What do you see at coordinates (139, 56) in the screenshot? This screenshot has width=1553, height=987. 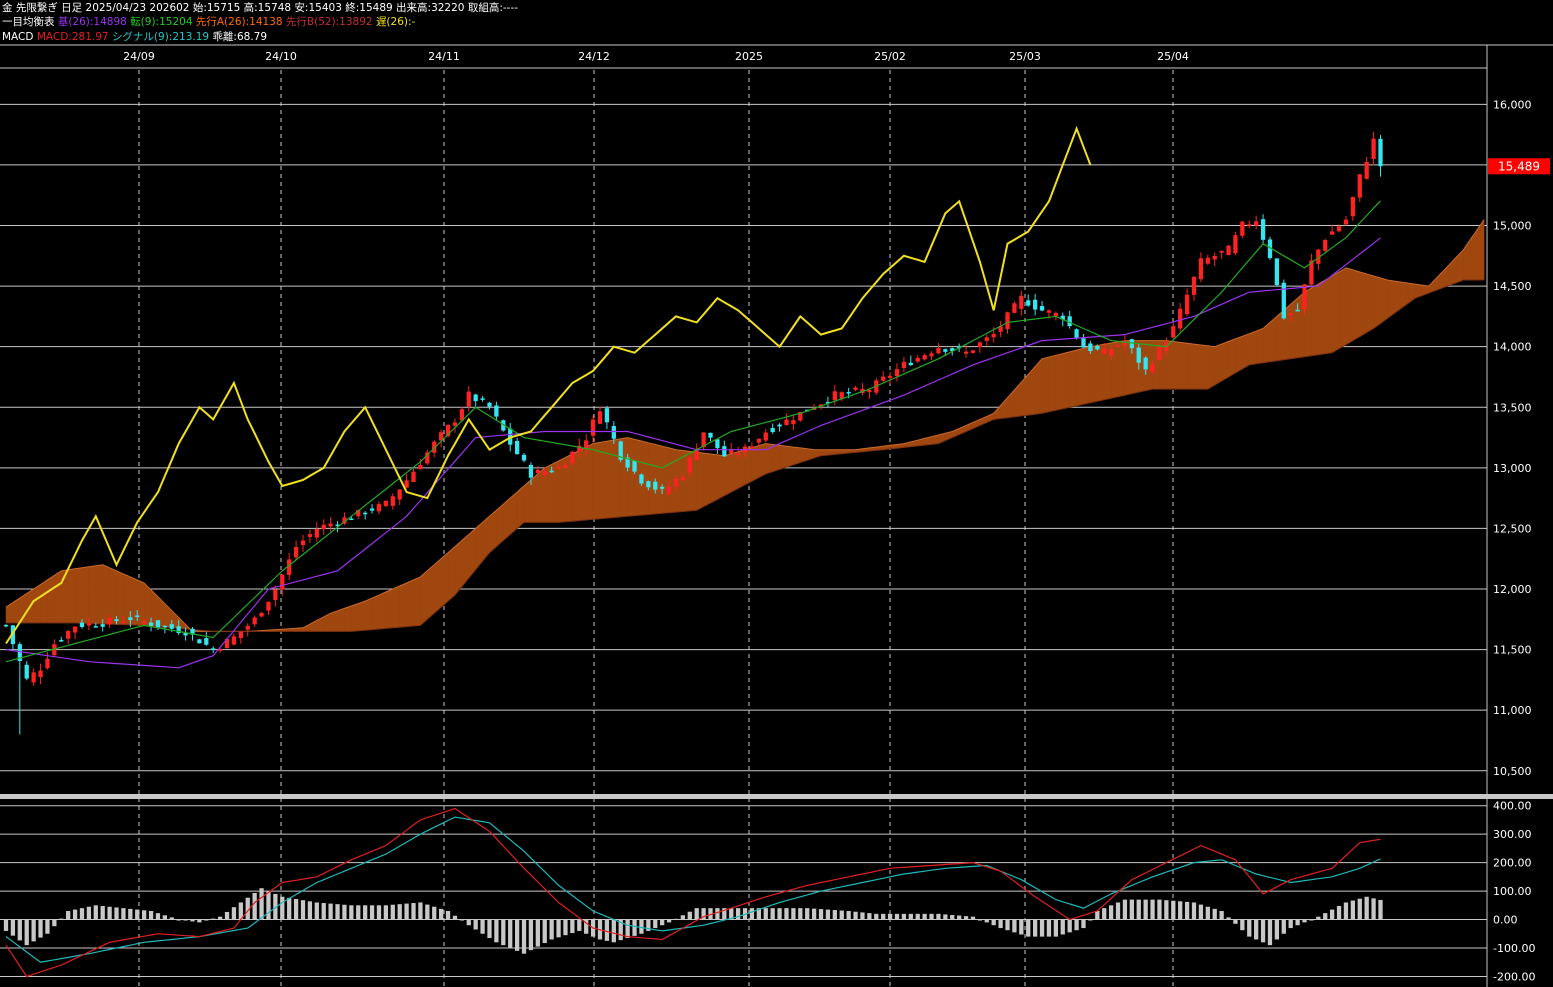 I see `date-tick-label: 24/09` at bounding box center [139, 56].